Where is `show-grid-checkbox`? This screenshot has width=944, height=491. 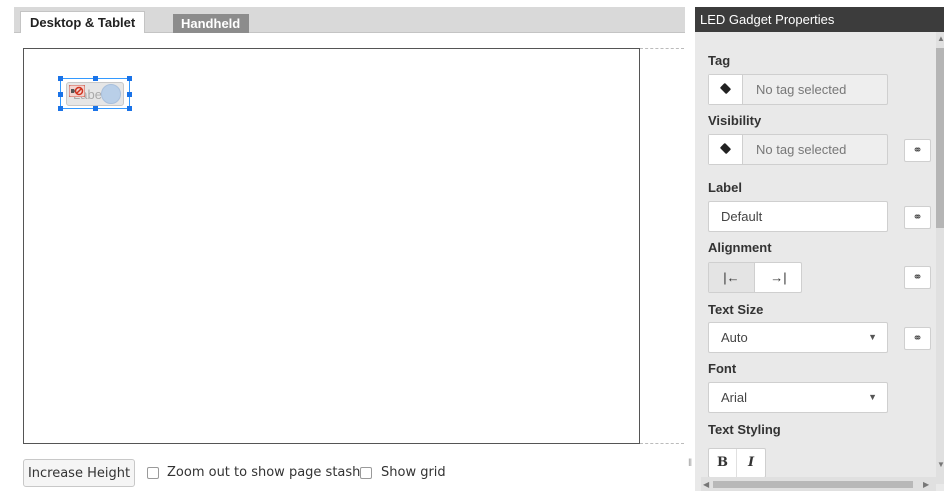
show-grid-checkbox is located at coordinates (366, 473).